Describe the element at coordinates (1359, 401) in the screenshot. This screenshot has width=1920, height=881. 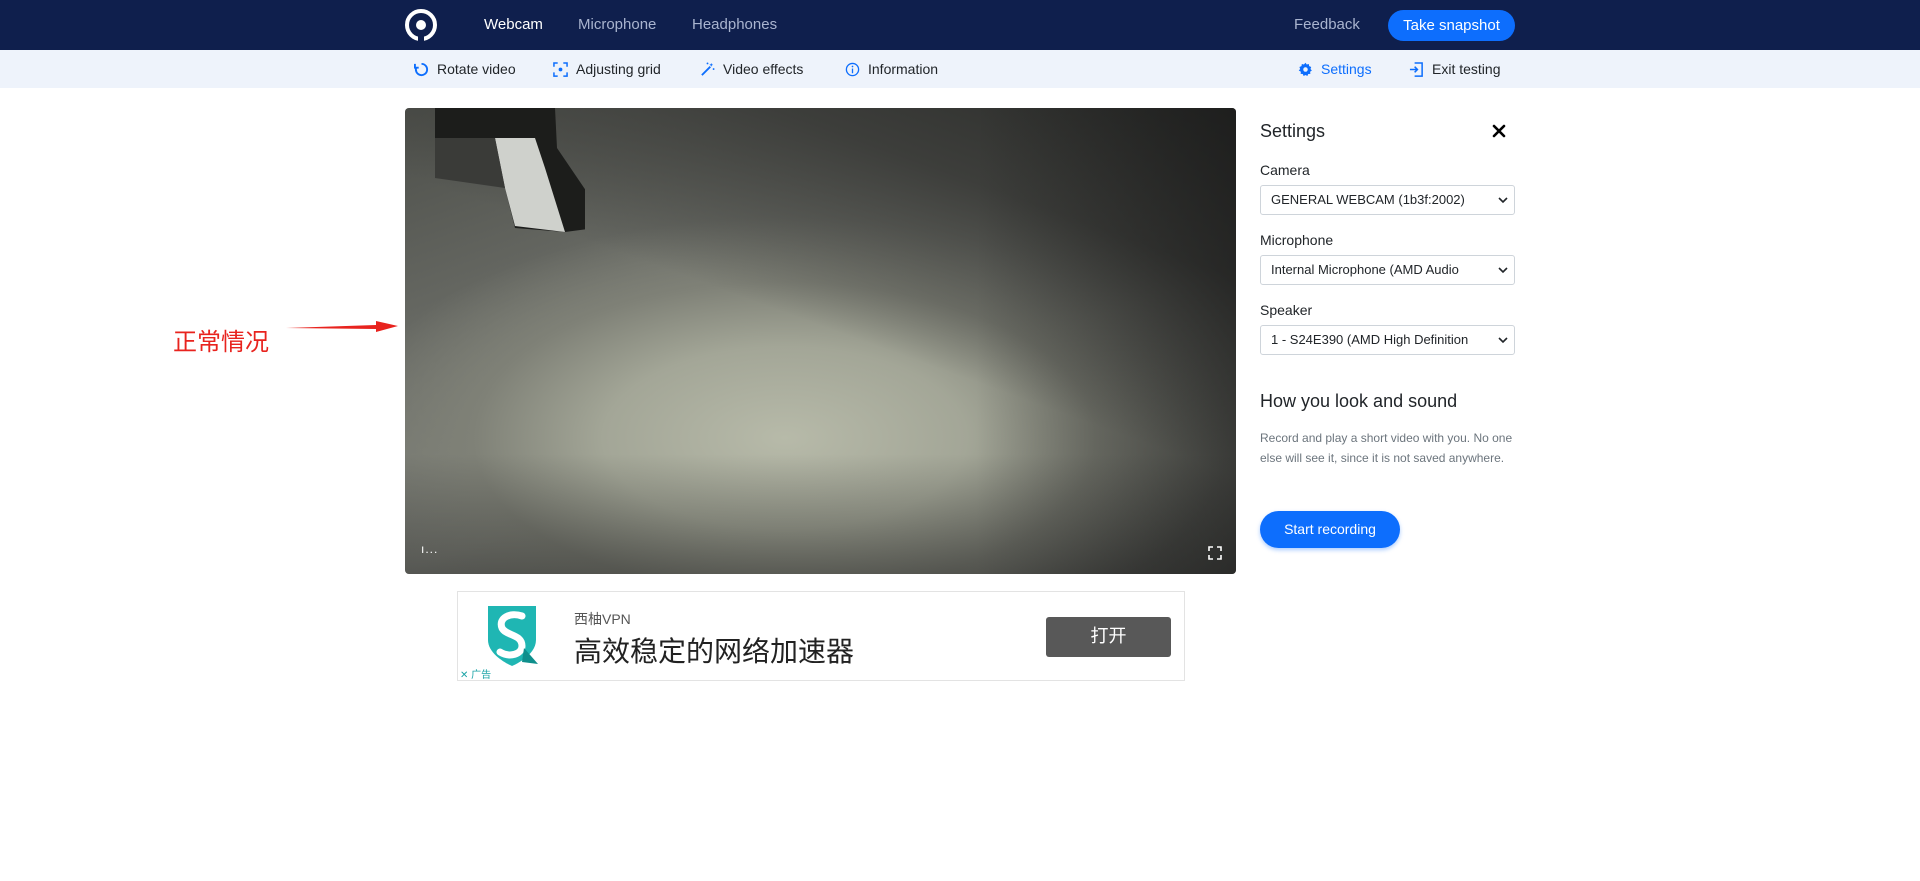
I see `preview-section-title: How you look and sound` at that location.